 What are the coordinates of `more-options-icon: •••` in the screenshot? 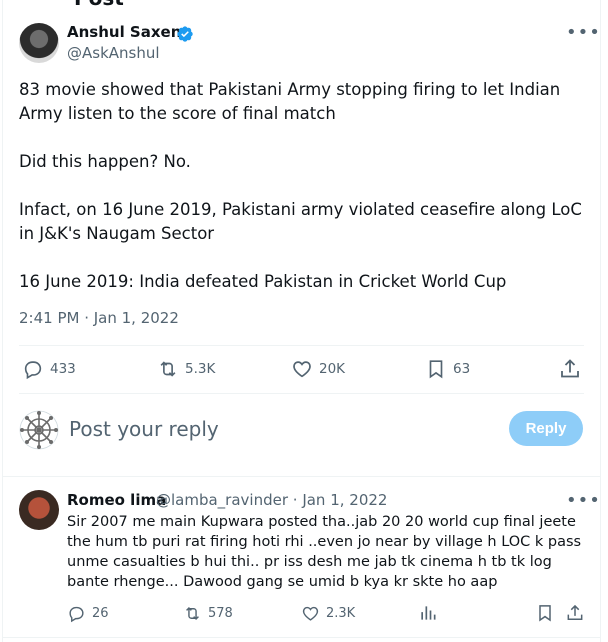 It's located at (583, 32).